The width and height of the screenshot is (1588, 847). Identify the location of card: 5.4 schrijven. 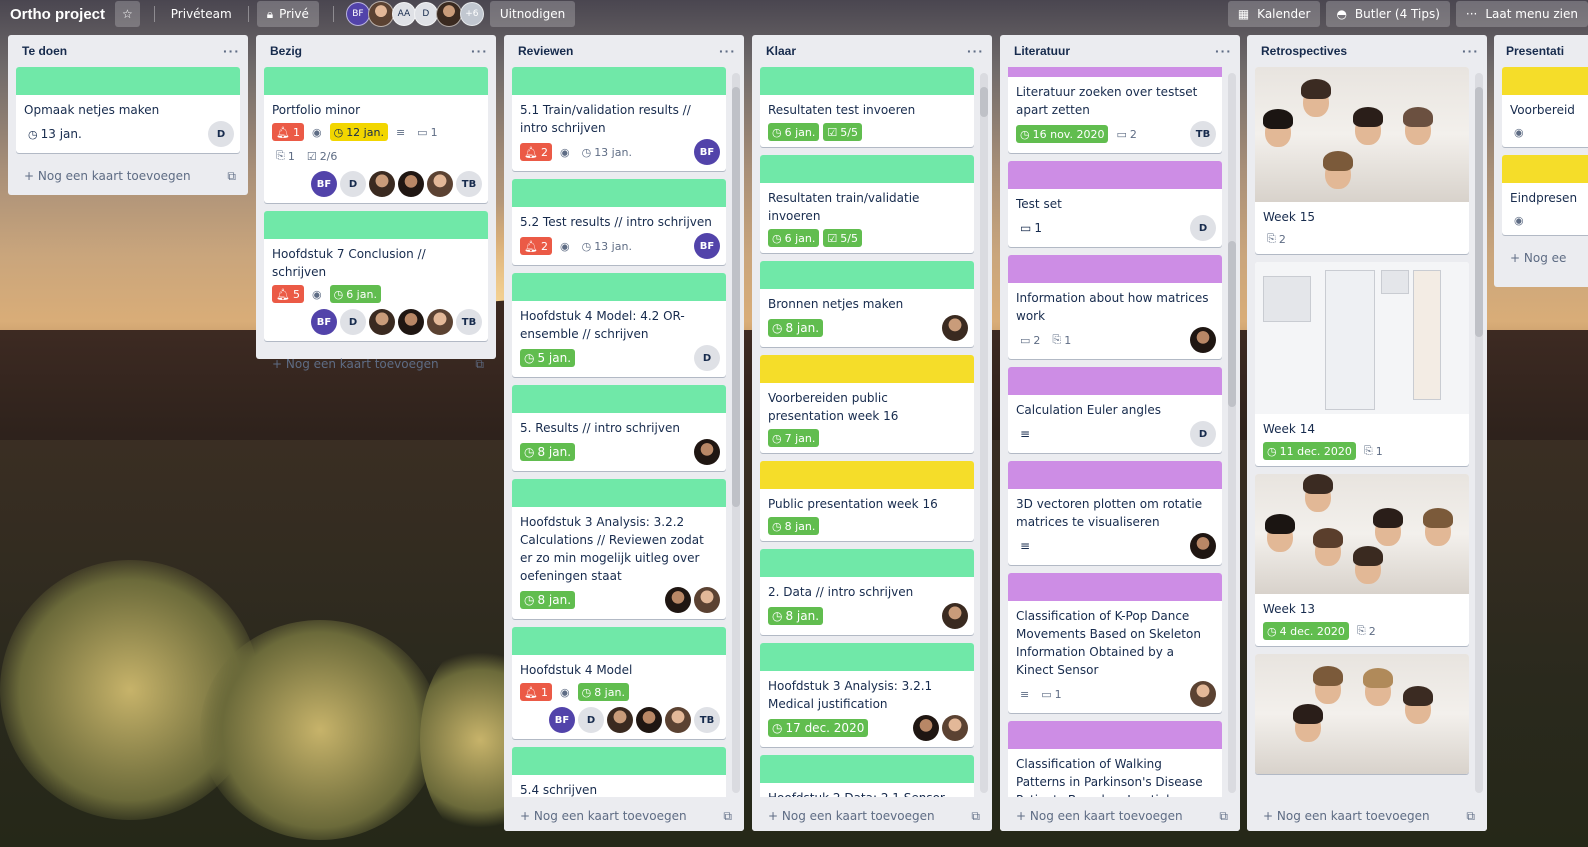
(619, 772).